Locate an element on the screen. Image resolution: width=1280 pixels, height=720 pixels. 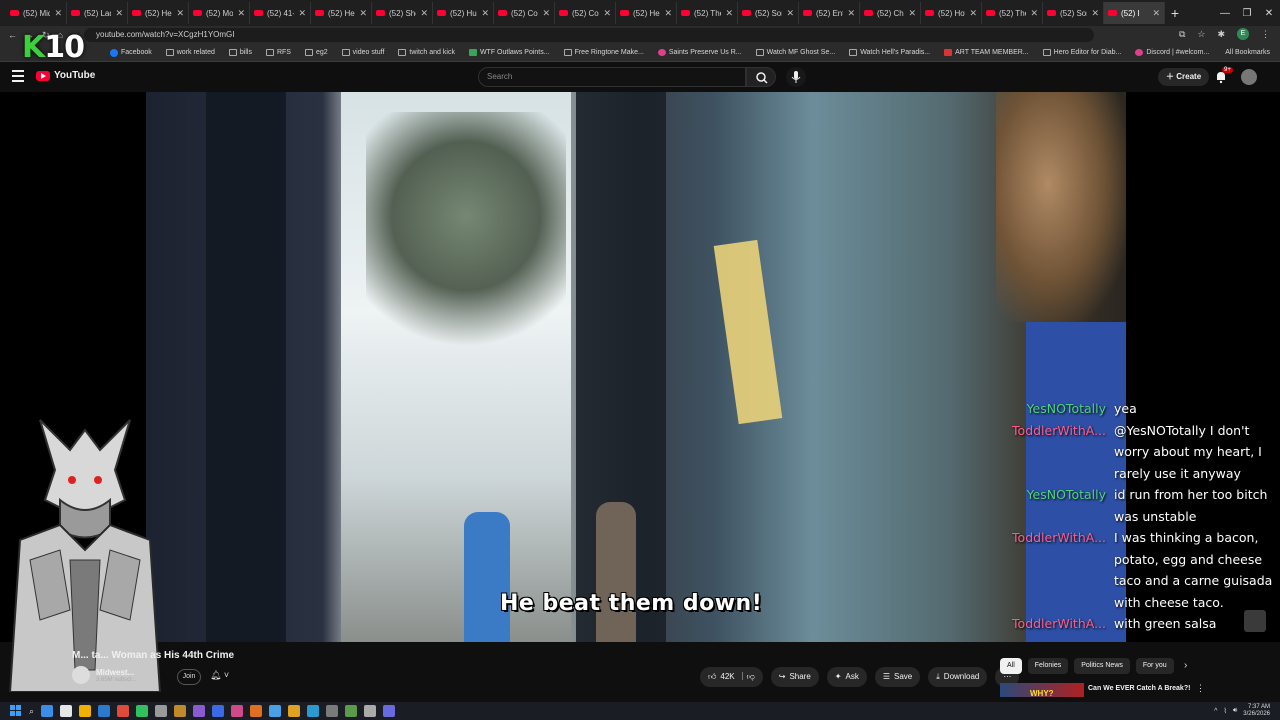
browser-tab: (52) Lady ✕ is located at coordinates (97, 13).